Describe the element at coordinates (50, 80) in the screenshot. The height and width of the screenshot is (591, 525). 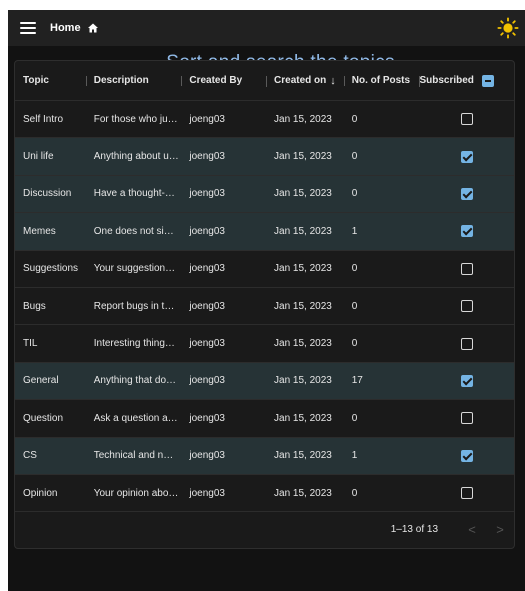
I see `column-header-topic: Topic` at that location.